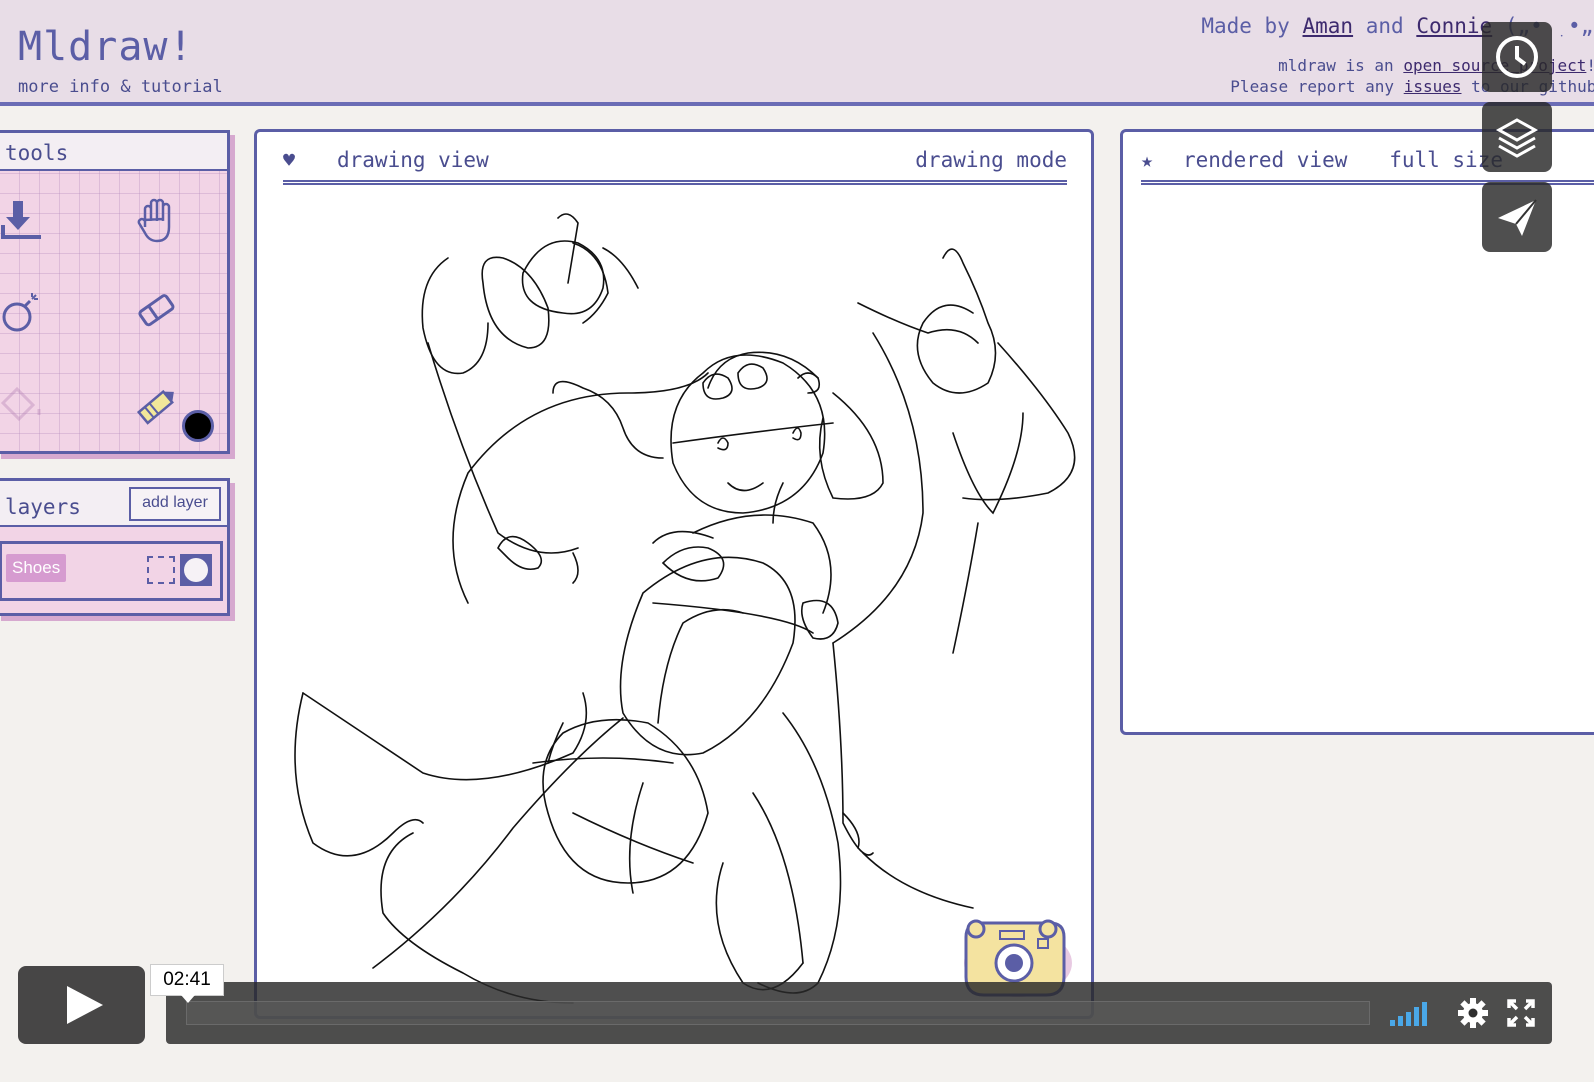  What do you see at coordinates (1517, 57) in the screenshot?
I see `clock-icon` at bounding box center [1517, 57].